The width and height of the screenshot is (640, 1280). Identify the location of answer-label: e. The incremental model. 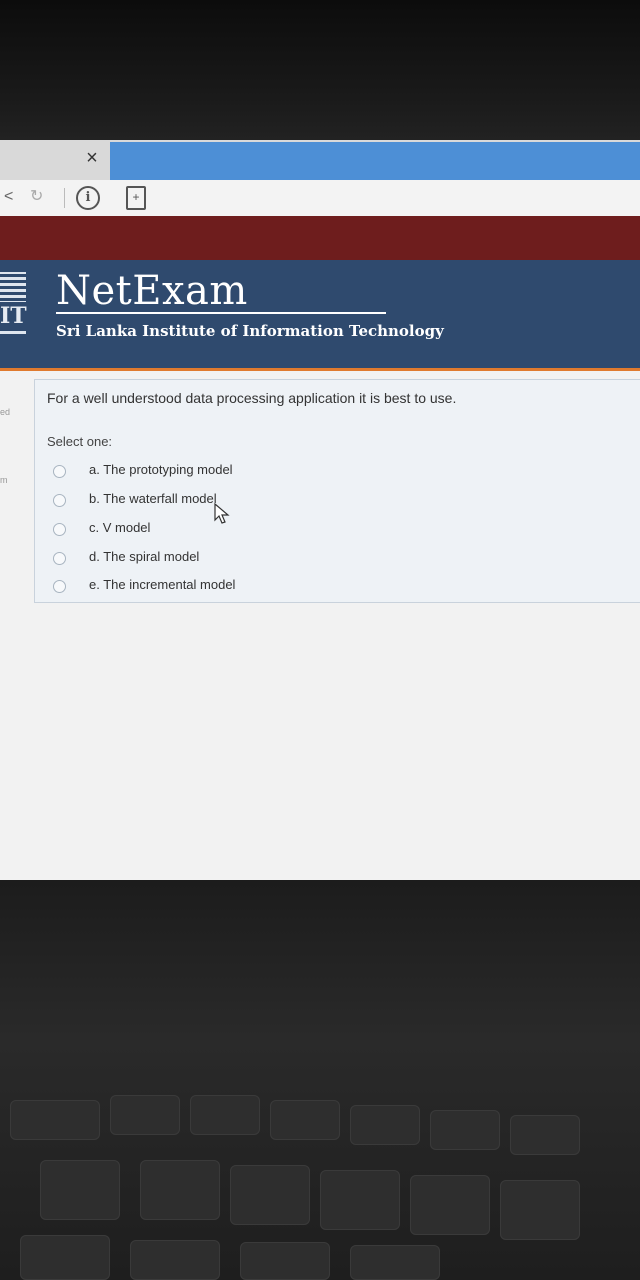
(162, 584).